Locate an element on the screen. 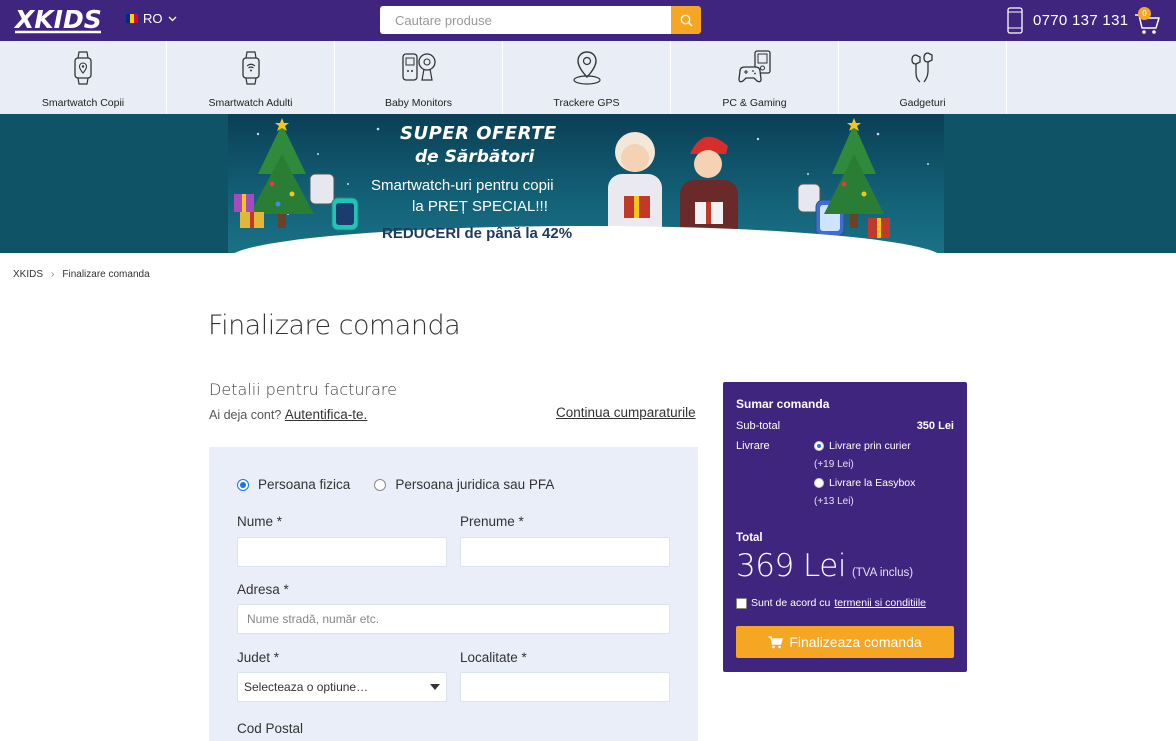 Image resolution: width=1176 pixels, height=741 pixels. subtotal-value: 350 Lei is located at coordinates (935, 426).